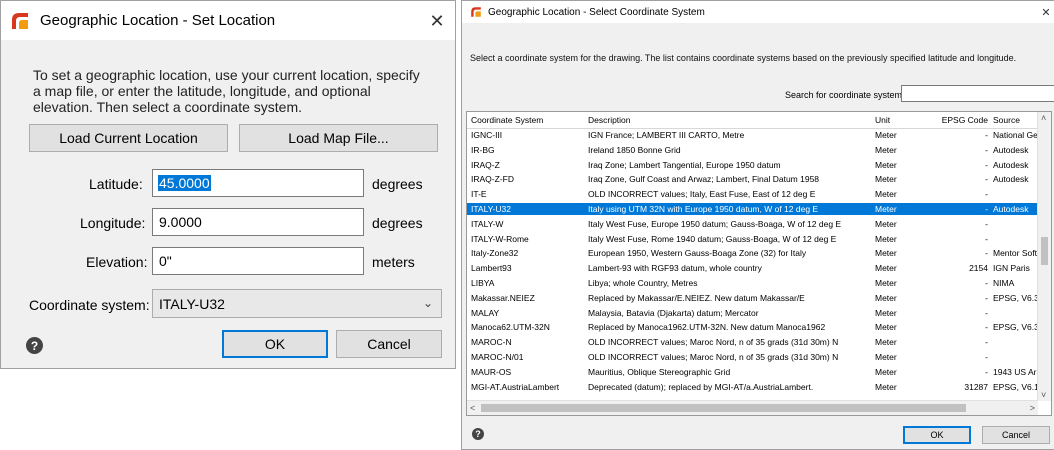 This screenshot has height=450, width=1054. I want to click on latitude-label: Latitude:, so click(116, 184).